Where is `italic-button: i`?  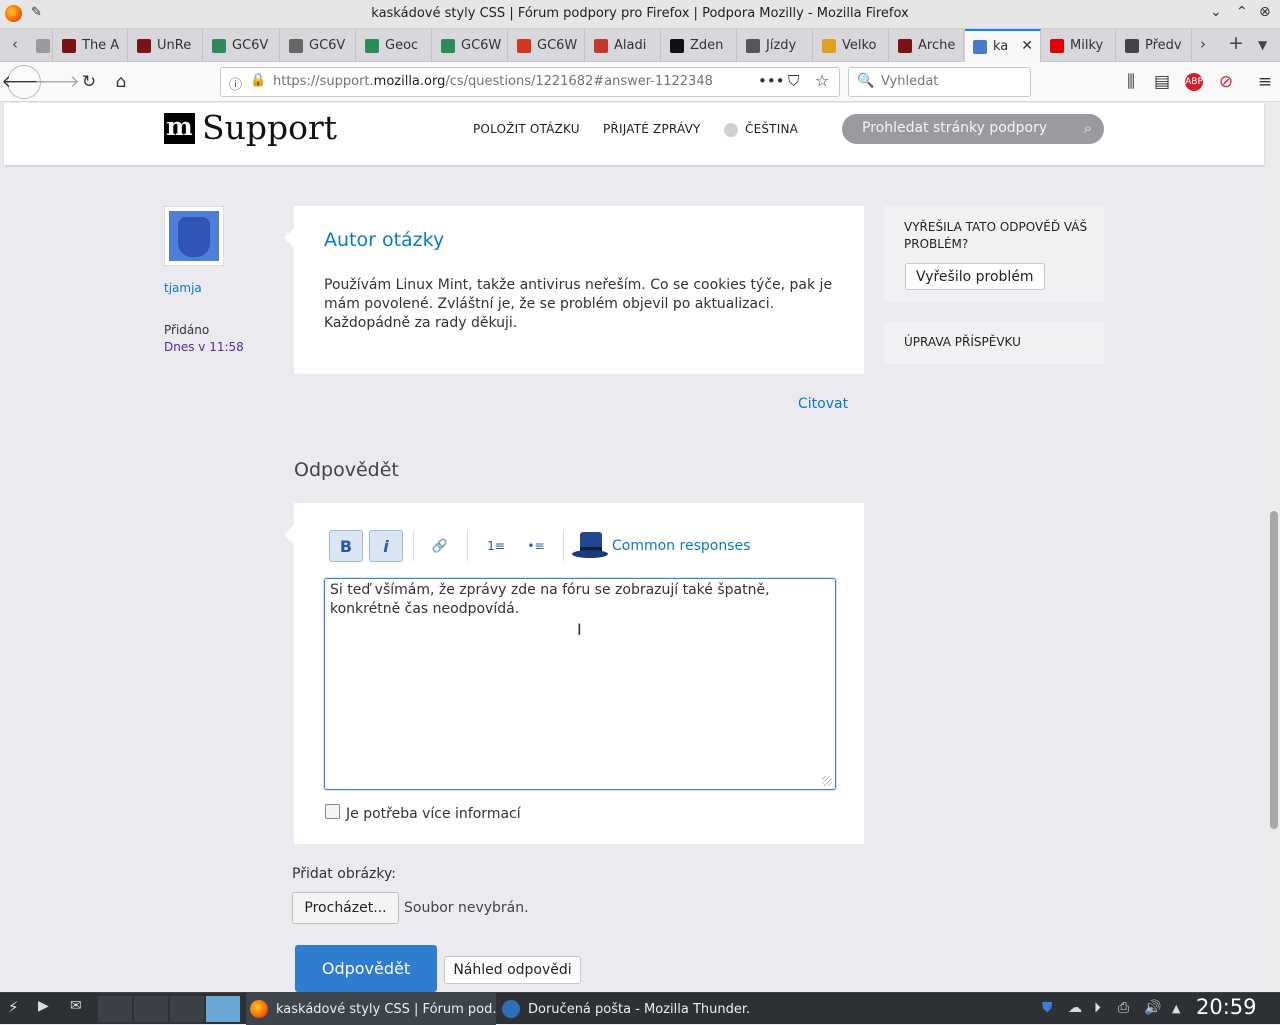
italic-button: i is located at coordinates (386, 546).